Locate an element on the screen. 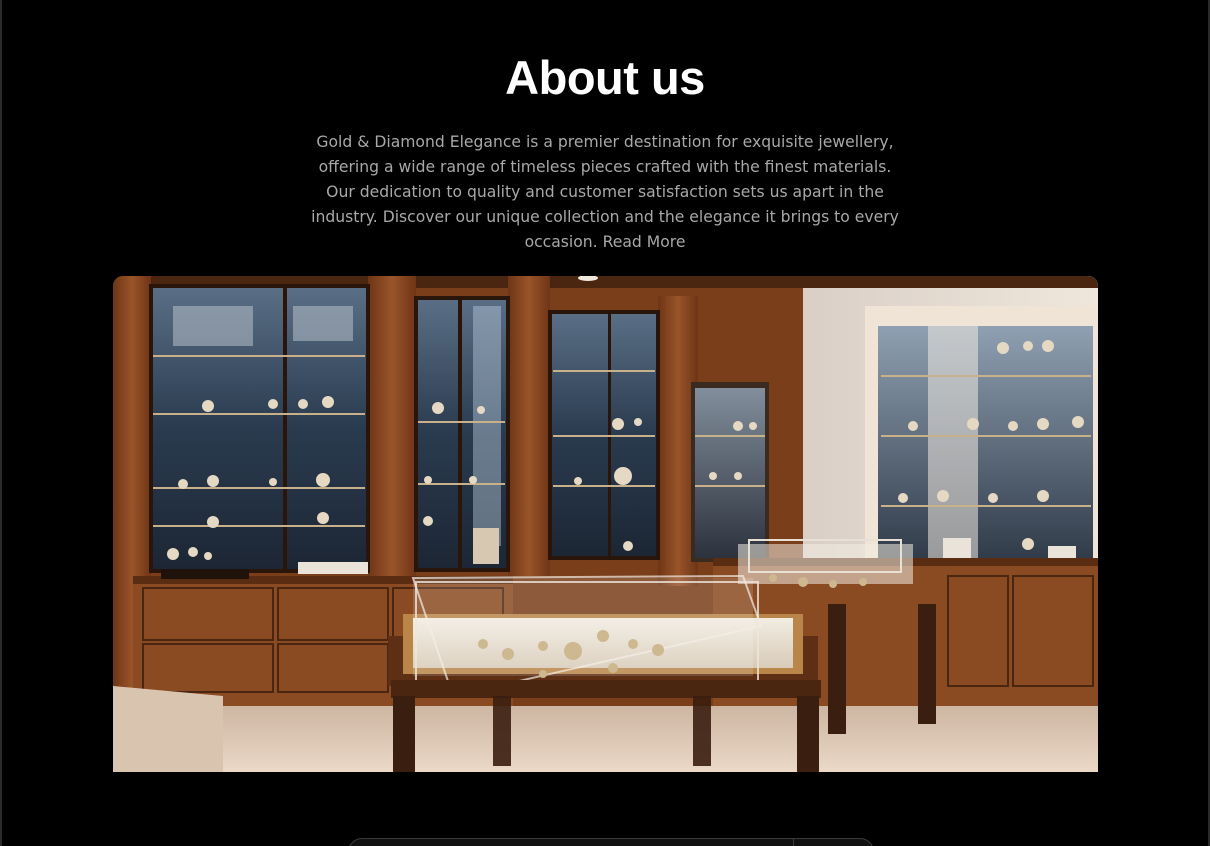 The height and width of the screenshot is (846, 1210). bottom-bar-divider is located at coordinates (793, 842).